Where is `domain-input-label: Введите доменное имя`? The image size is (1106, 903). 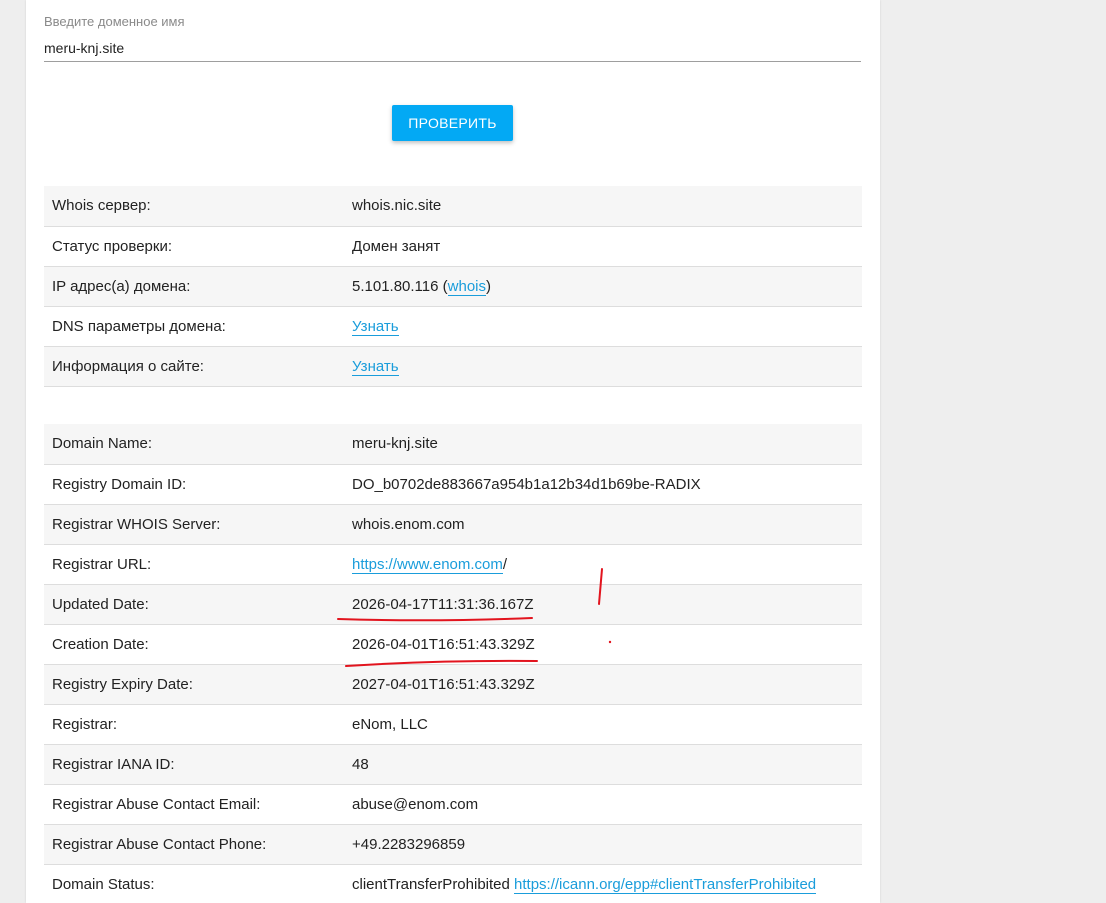
domain-input-label: Введите доменное имя is located at coordinates (114, 21).